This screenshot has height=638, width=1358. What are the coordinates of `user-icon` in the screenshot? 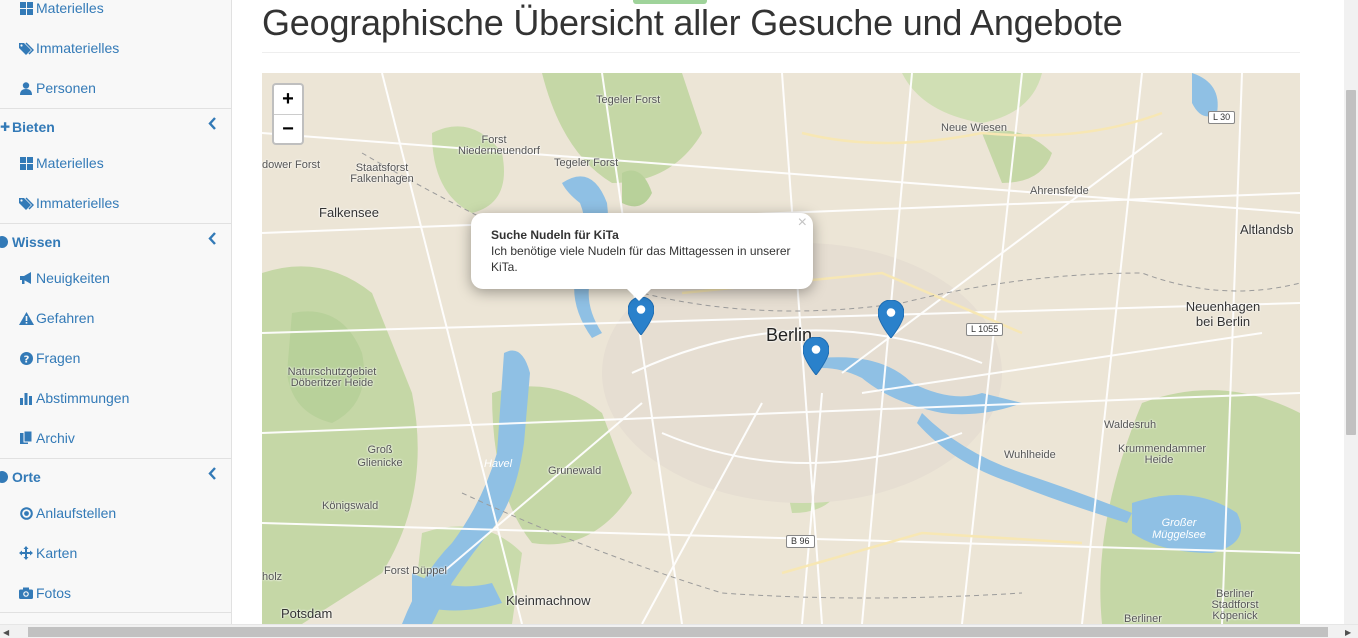 It's located at (26, 88).